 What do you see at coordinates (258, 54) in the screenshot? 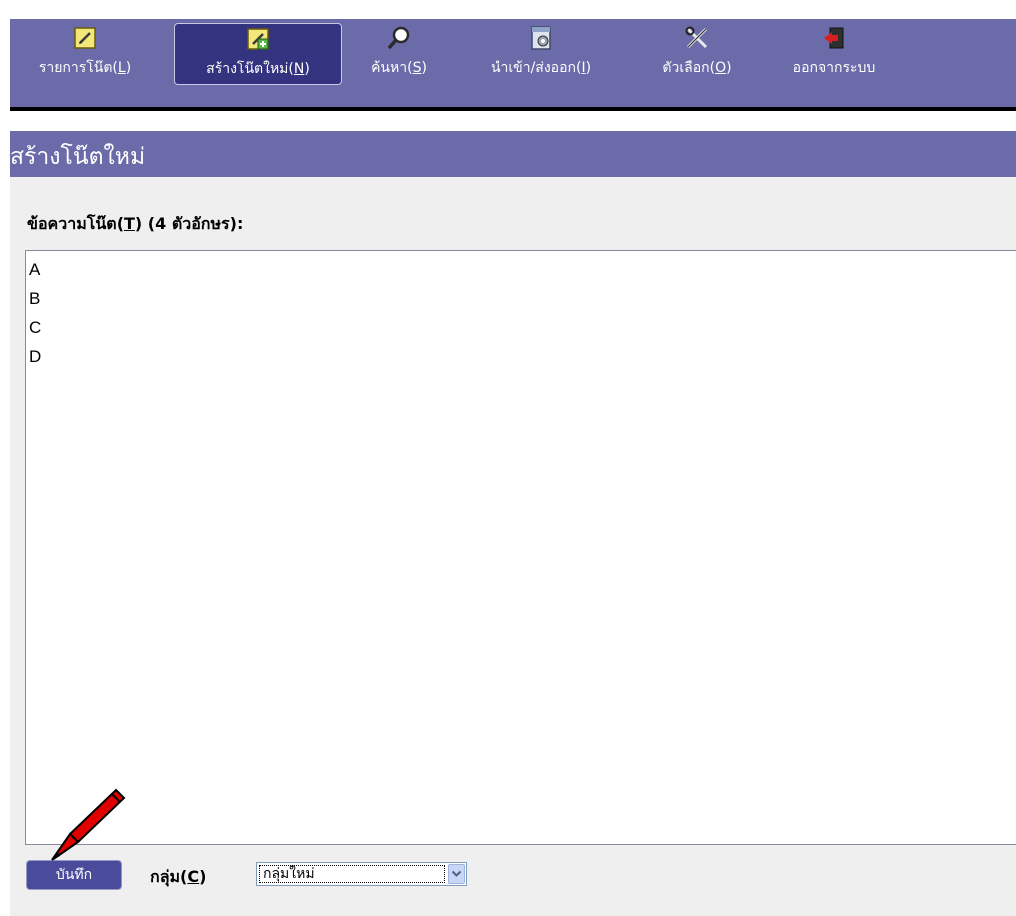
I see `toolbar-item-new-note: สร้างโน๊ตใหม่(N)` at bounding box center [258, 54].